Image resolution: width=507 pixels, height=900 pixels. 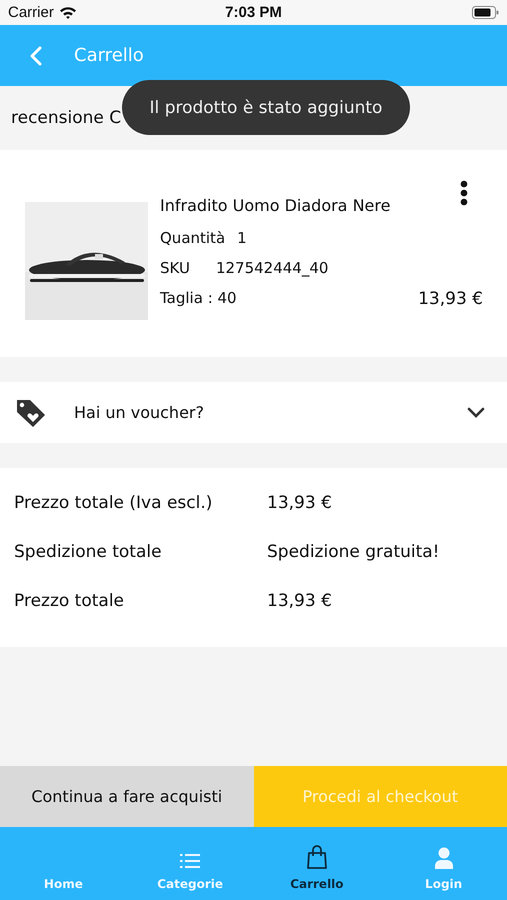 What do you see at coordinates (380, 796) in the screenshot?
I see `checkout-button: Procedi al checkout` at bounding box center [380, 796].